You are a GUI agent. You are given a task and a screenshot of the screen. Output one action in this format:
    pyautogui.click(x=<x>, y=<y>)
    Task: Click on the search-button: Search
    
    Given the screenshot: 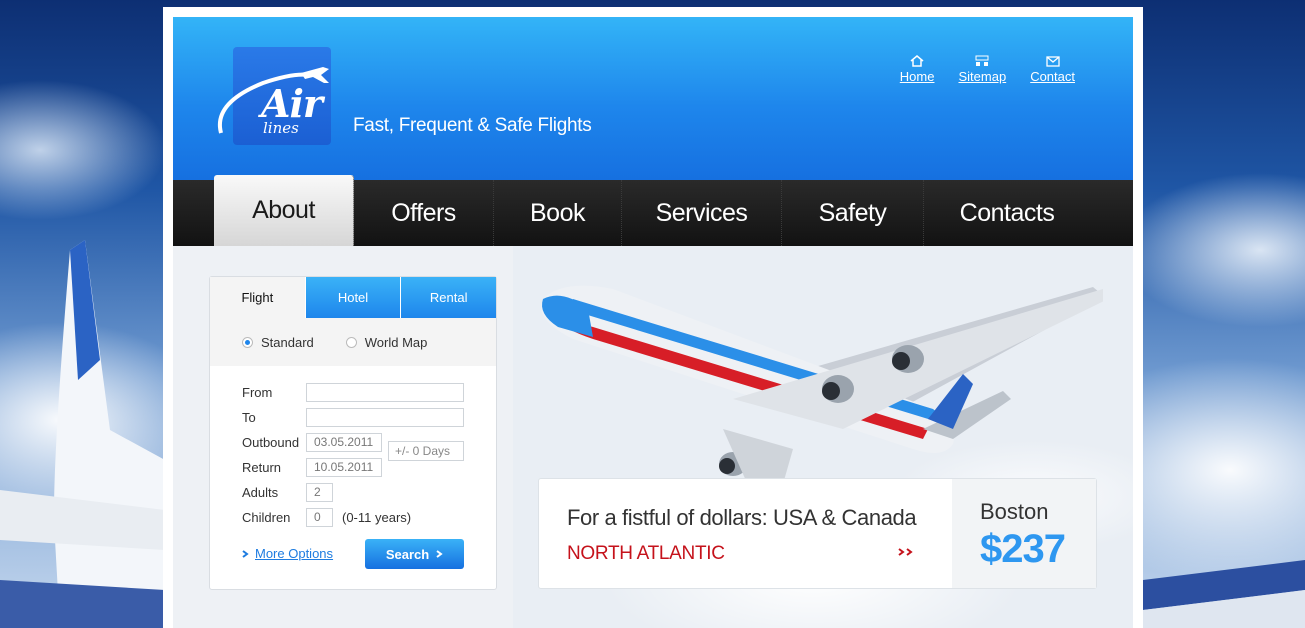 What is the action you would take?
    pyautogui.click(x=414, y=554)
    